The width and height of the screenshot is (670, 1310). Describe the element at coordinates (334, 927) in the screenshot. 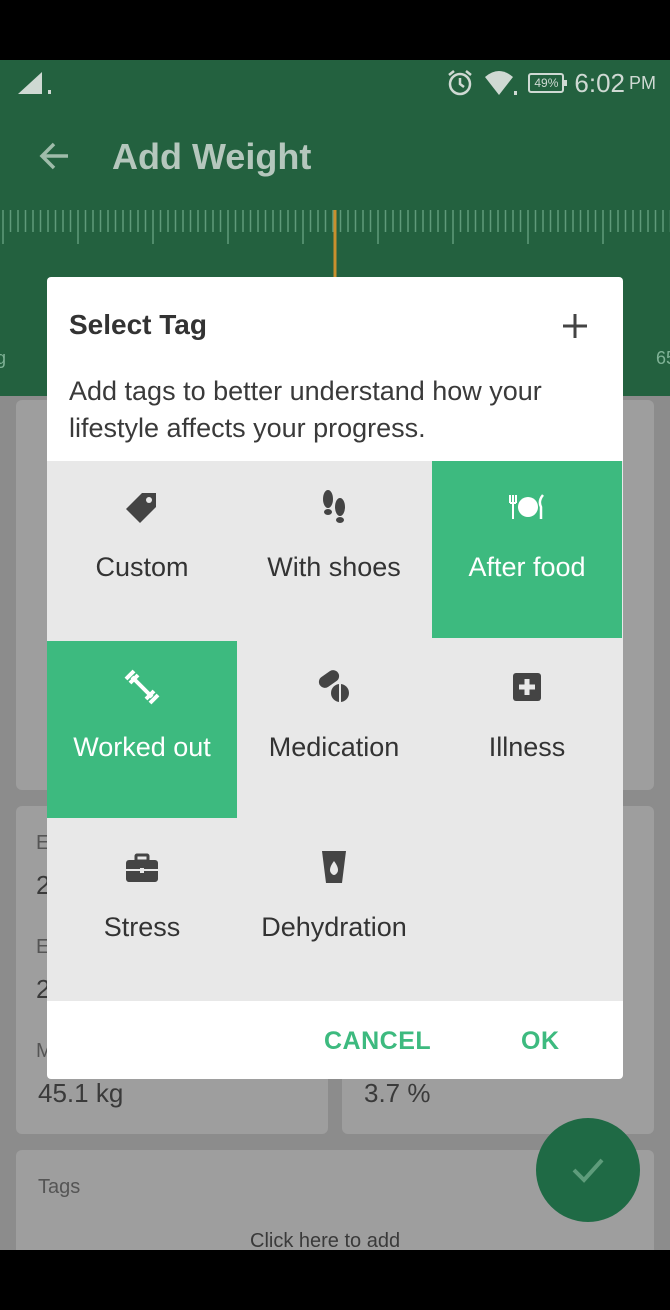

I see `tag-label-dehydration: Dehydration` at that location.